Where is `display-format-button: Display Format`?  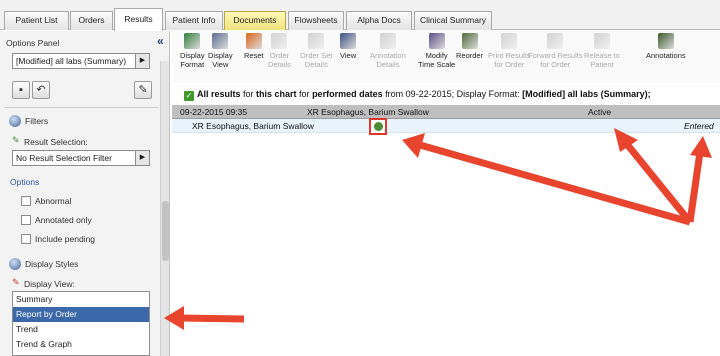 display-format-button: Display Format is located at coordinates (192, 51).